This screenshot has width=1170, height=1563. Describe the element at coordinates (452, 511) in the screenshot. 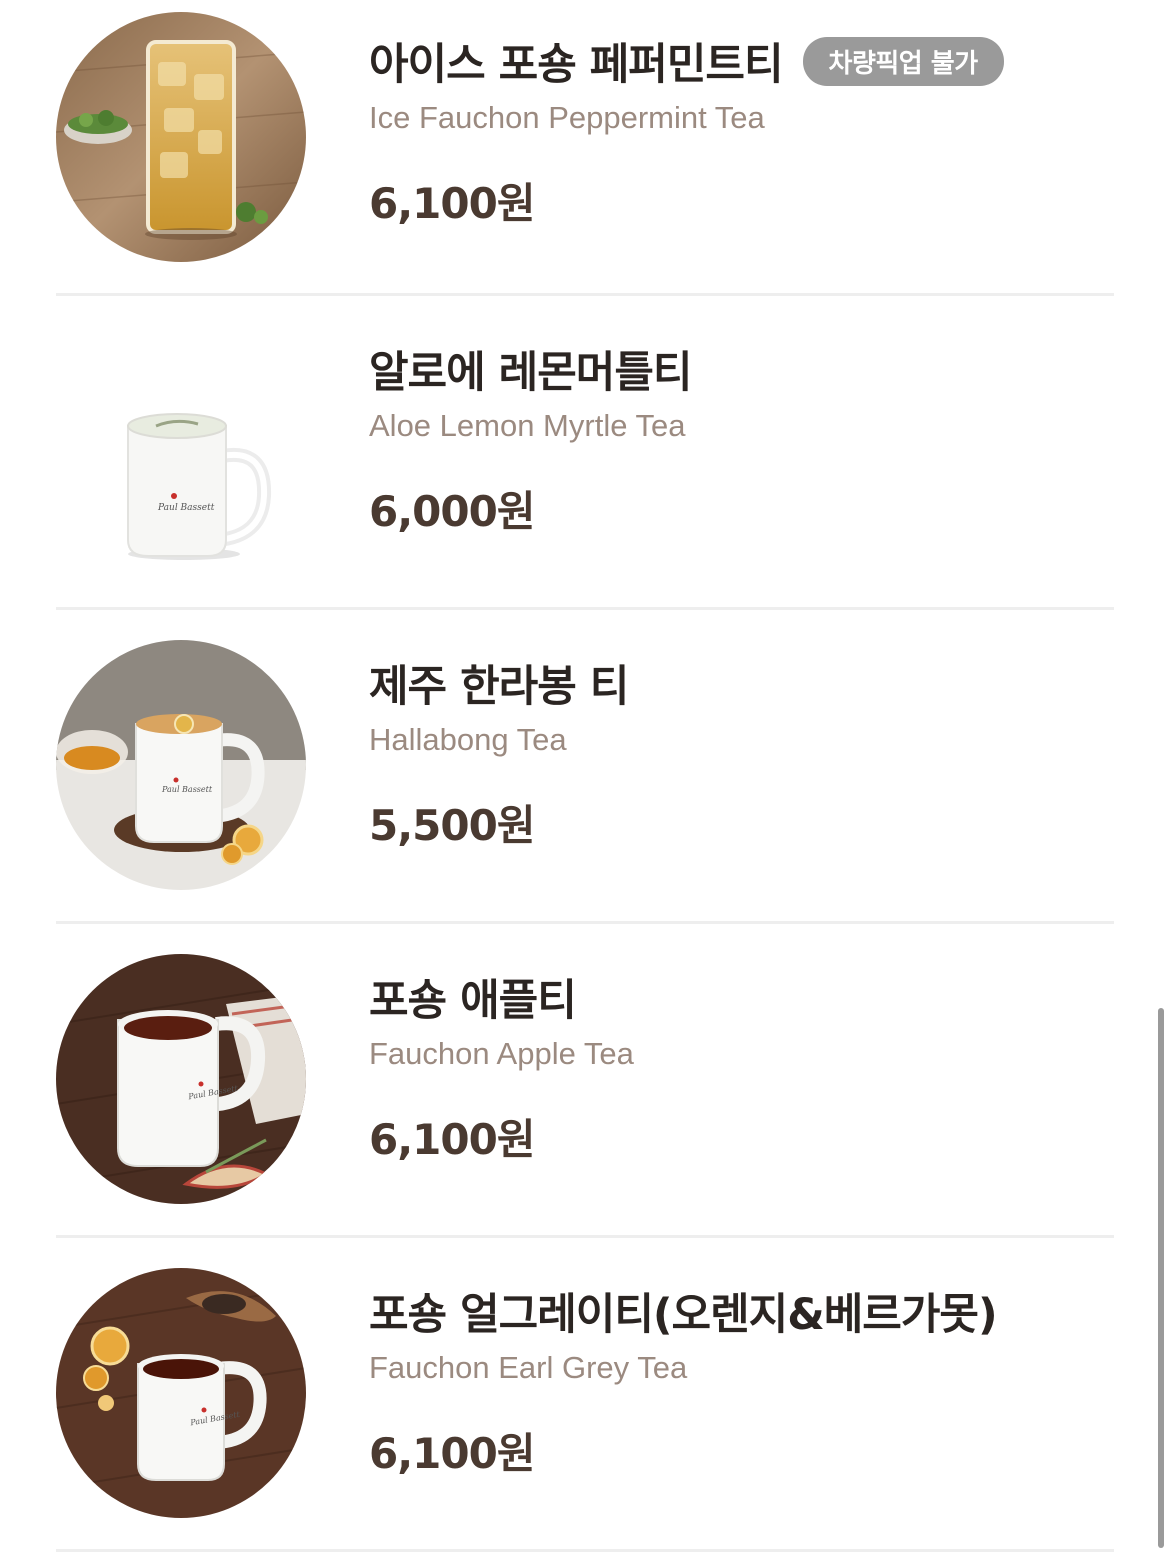

I see `menu-item-price: 6,000원` at that location.